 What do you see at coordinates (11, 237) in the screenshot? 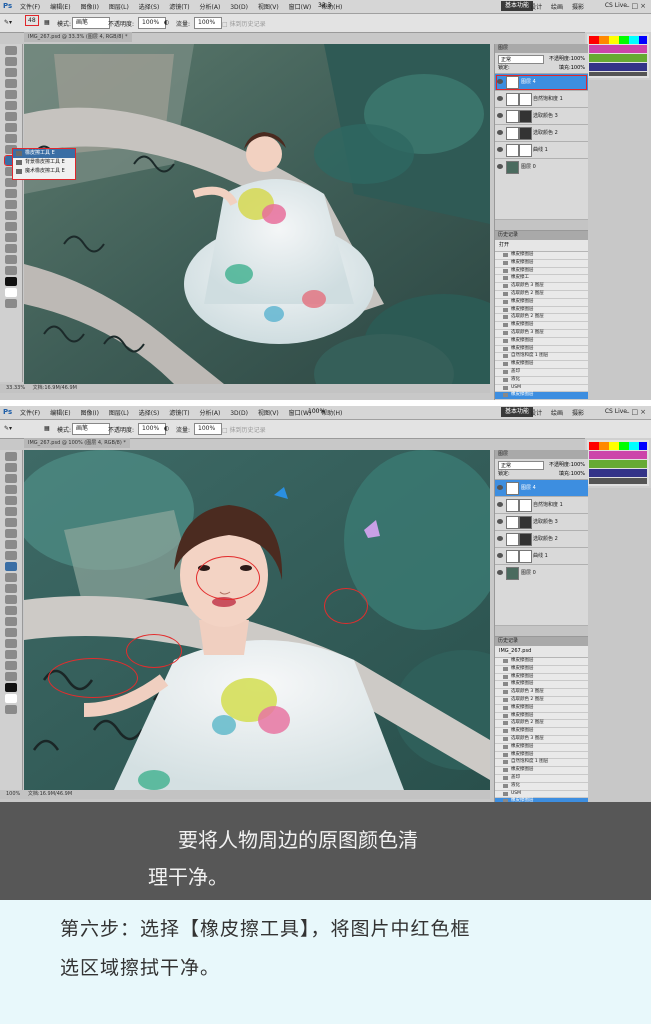
I see `shape-tool-icon` at bounding box center [11, 237].